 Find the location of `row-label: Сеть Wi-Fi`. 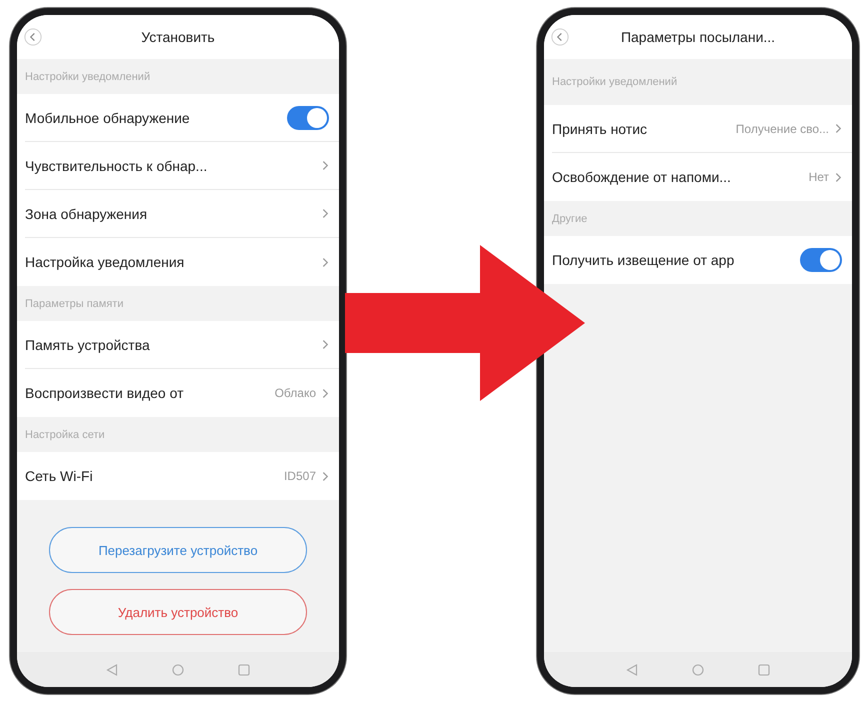

row-label: Сеть Wi-Fi is located at coordinates (59, 476).